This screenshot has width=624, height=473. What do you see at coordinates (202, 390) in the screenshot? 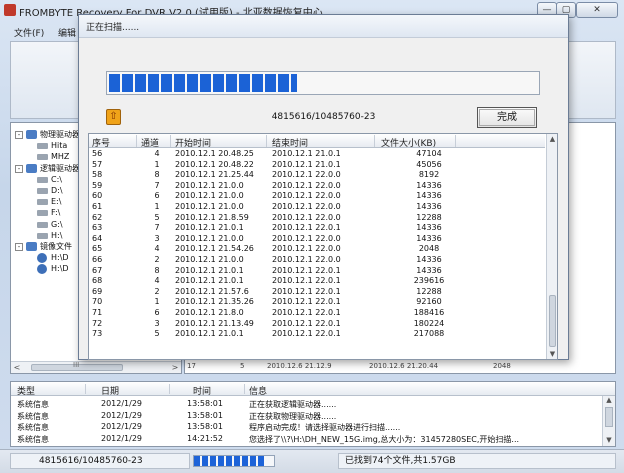
I see `log-col-time: 时间` at bounding box center [202, 390].